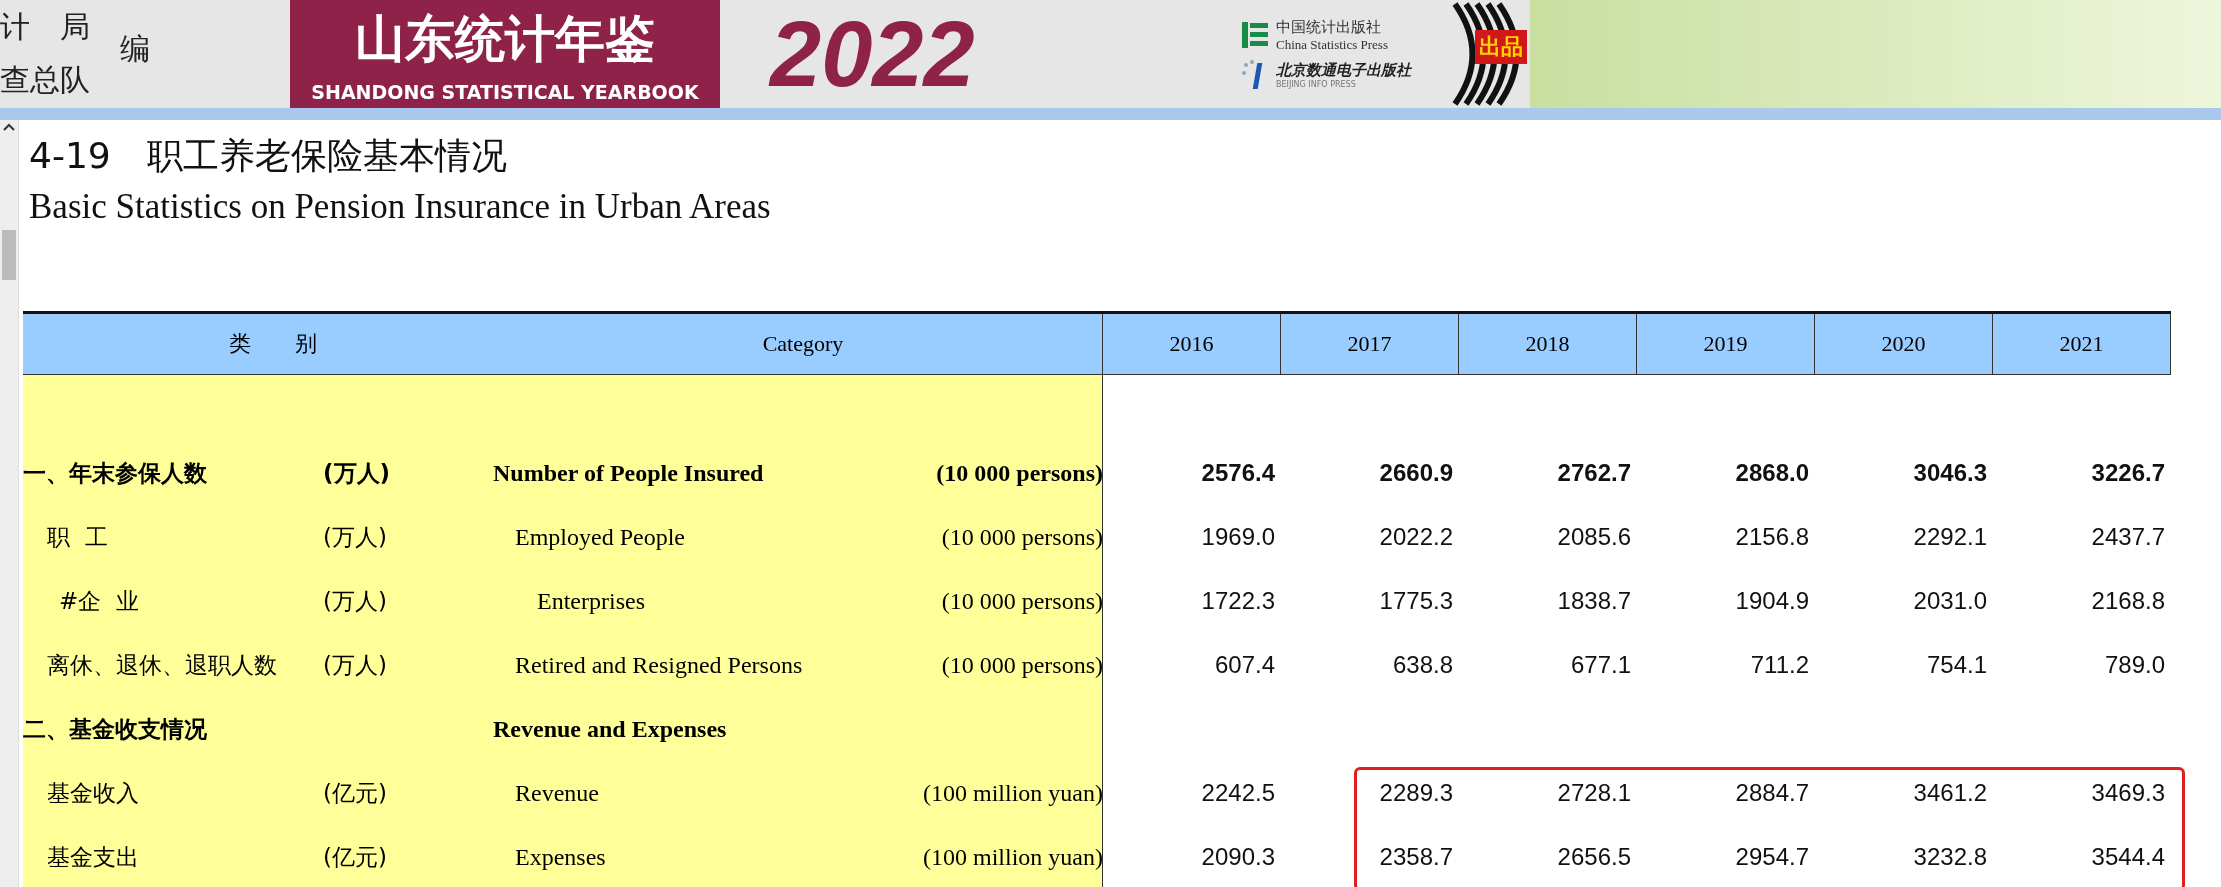  What do you see at coordinates (1316, 84) in the screenshot?
I see `press-name: BEIJING INFO PRESS` at bounding box center [1316, 84].